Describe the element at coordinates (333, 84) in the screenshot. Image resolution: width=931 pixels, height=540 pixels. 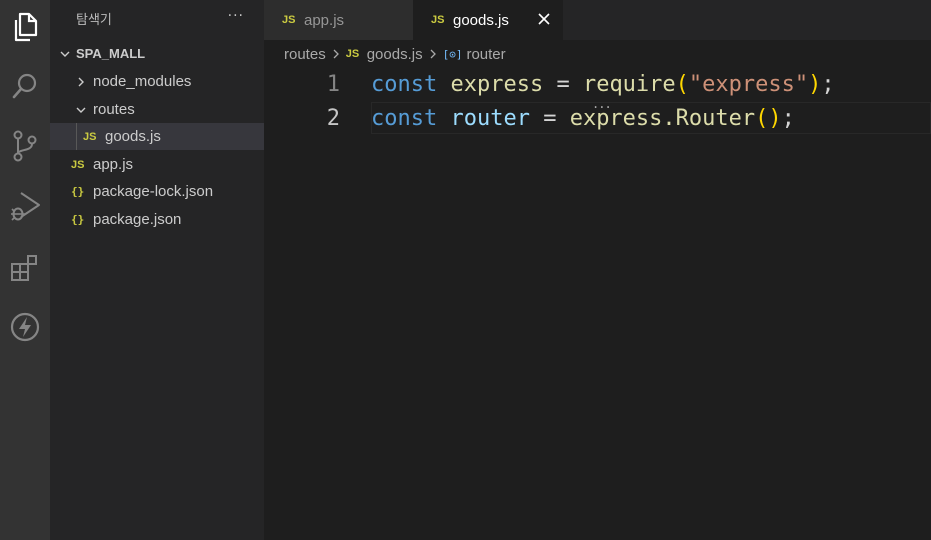
I see `line-number: 1` at that location.